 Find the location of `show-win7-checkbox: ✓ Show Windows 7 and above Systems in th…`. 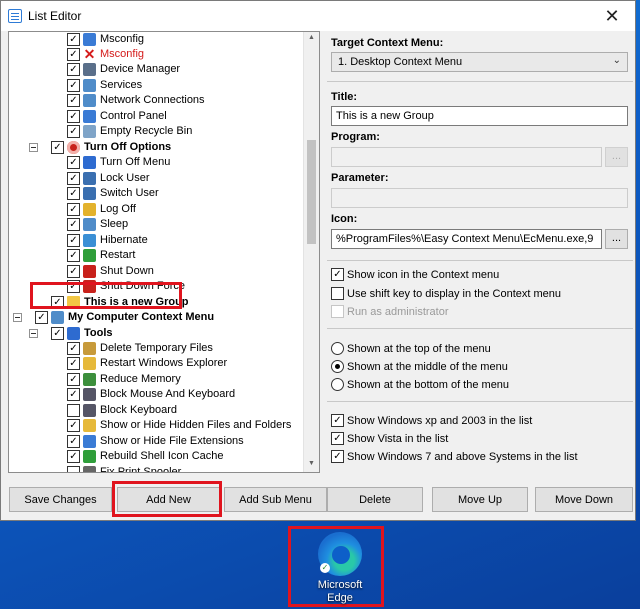

show-win7-checkbox: ✓ Show Windows 7 and above Systems in th… is located at coordinates (454, 456).